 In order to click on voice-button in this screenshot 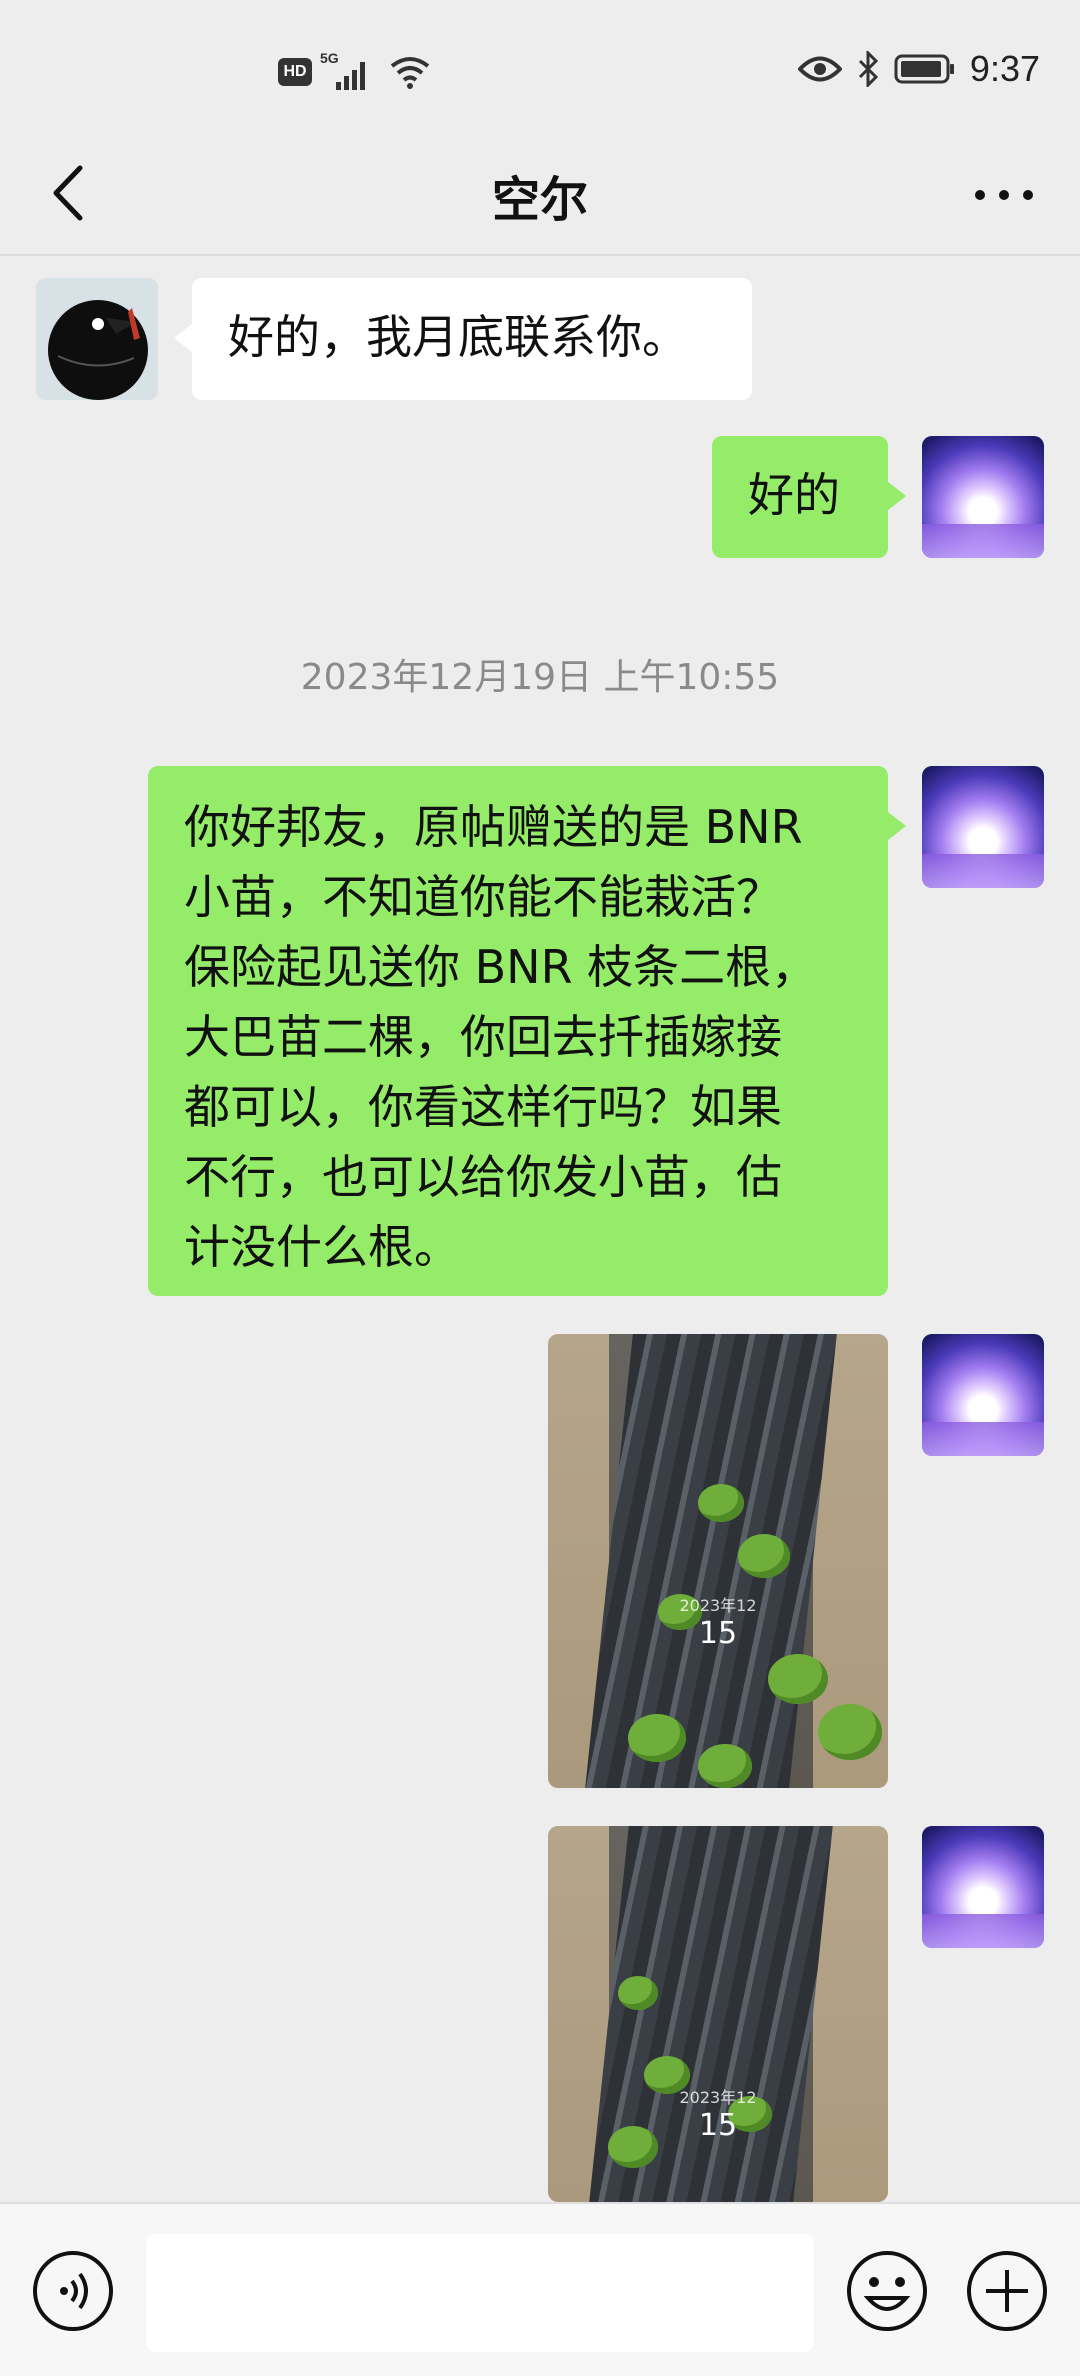, I will do `click(73, 2291)`.